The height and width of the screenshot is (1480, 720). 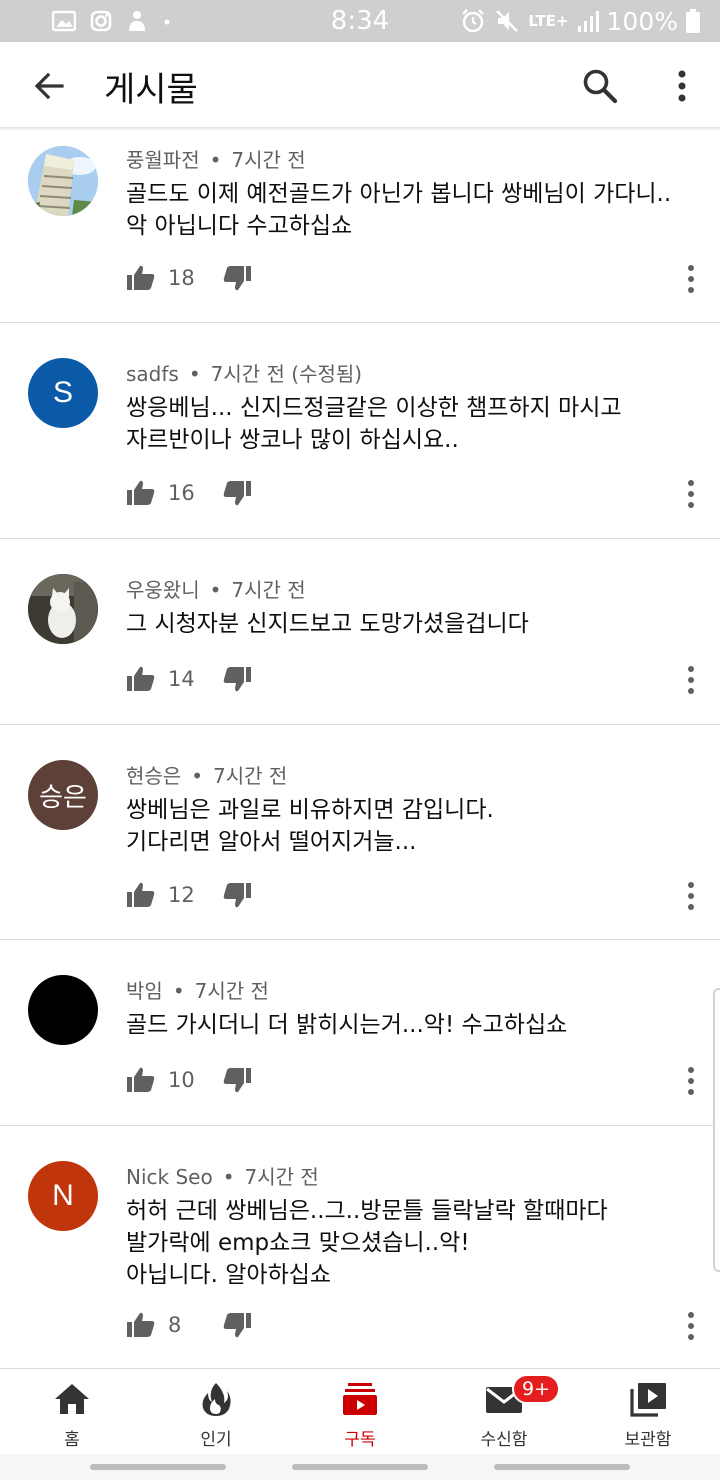 What do you see at coordinates (360, 1399) in the screenshot?
I see `subscriptions-icon` at bounding box center [360, 1399].